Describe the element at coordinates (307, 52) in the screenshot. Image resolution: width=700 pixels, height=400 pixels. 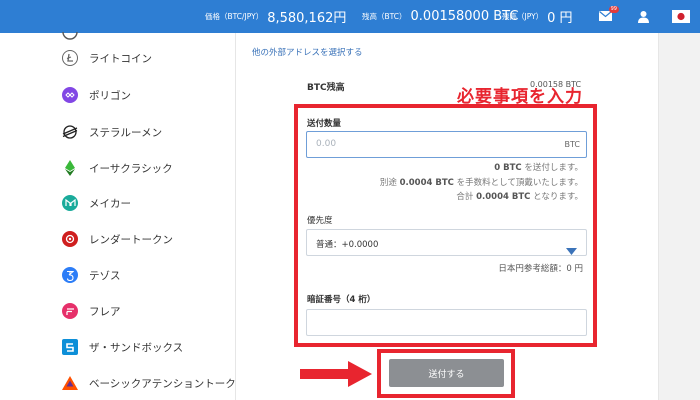
I see `other-address-link: 他の外部アドレスを選択する` at that location.